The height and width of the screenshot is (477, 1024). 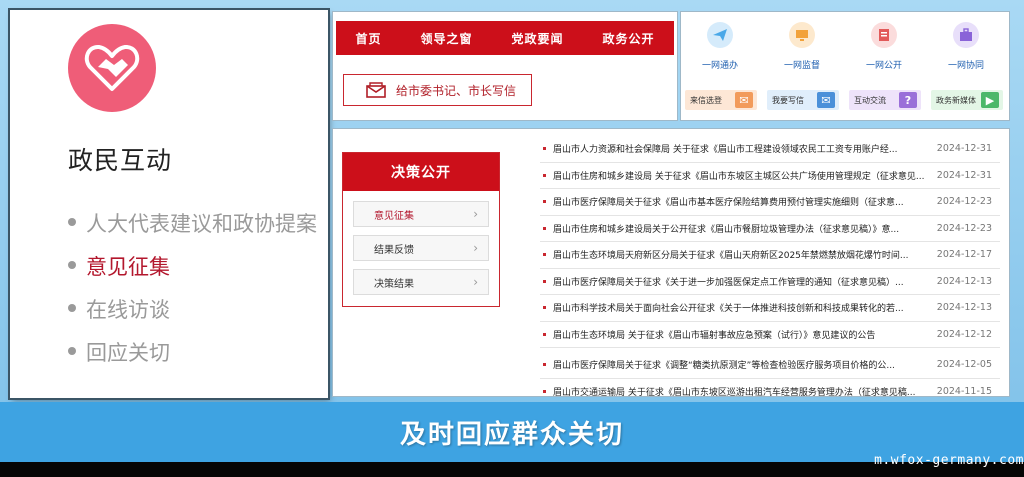 What do you see at coordinates (505, 38) in the screenshot?
I see `top-nav: 首页 领导之窗 党政要闻 政务公开` at bounding box center [505, 38].